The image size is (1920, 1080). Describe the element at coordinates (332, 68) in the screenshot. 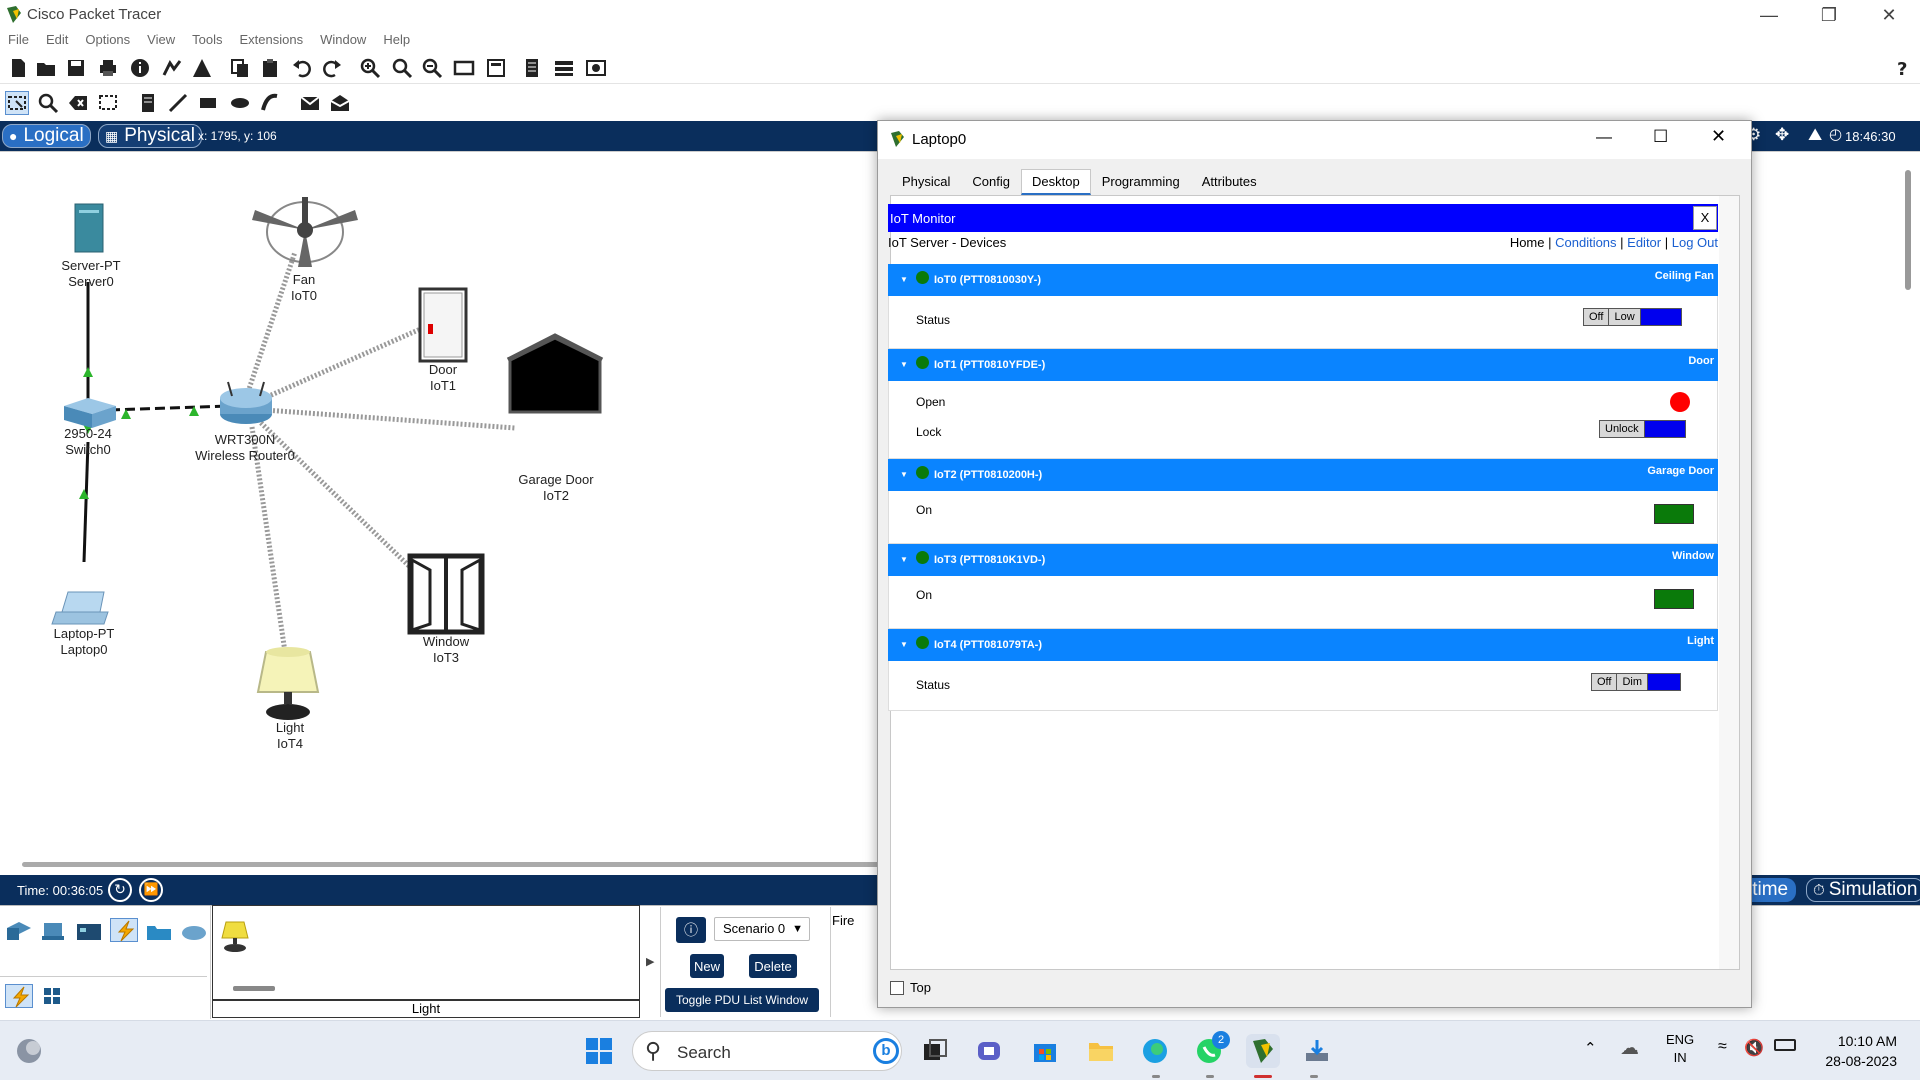

I see `redo-icon` at that location.